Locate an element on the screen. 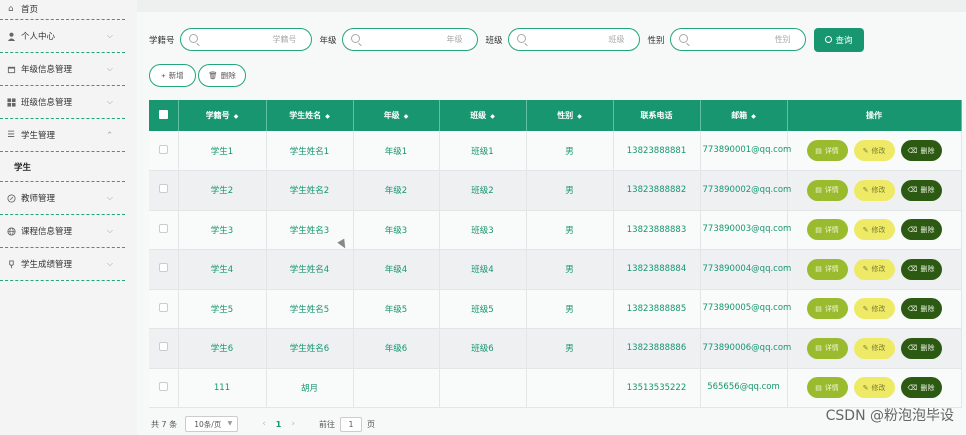 The image size is (966, 435). sidebar-item-label: 教师管理 is located at coordinates (38, 199).